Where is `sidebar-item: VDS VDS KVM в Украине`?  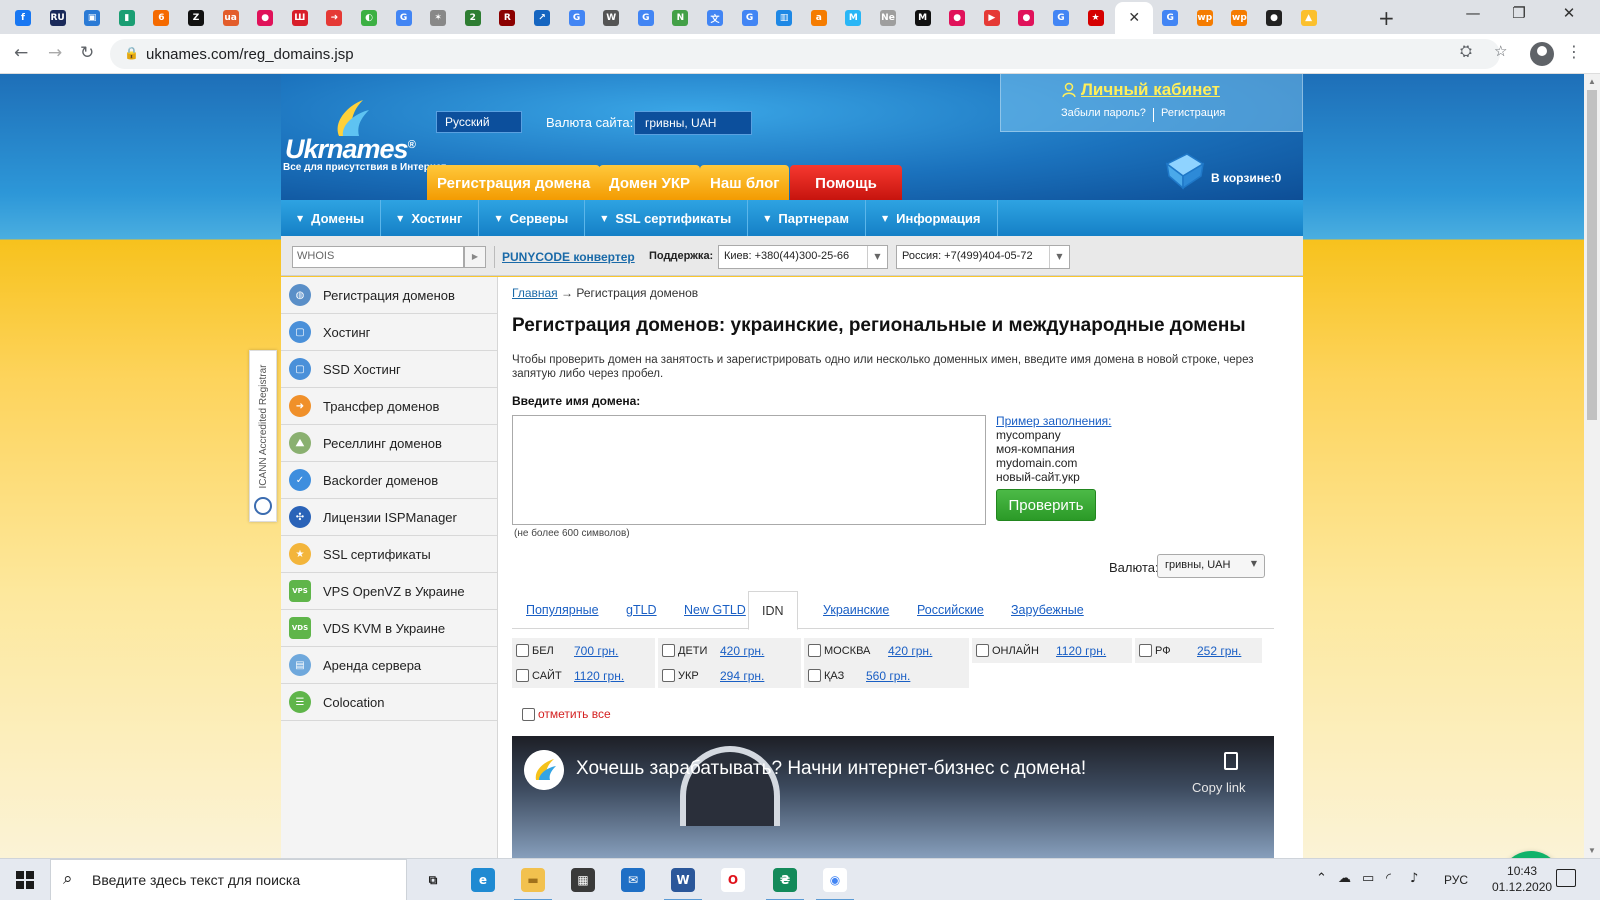
sidebar-item: VDS VDS KVM в Украине is located at coordinates (389, 628).